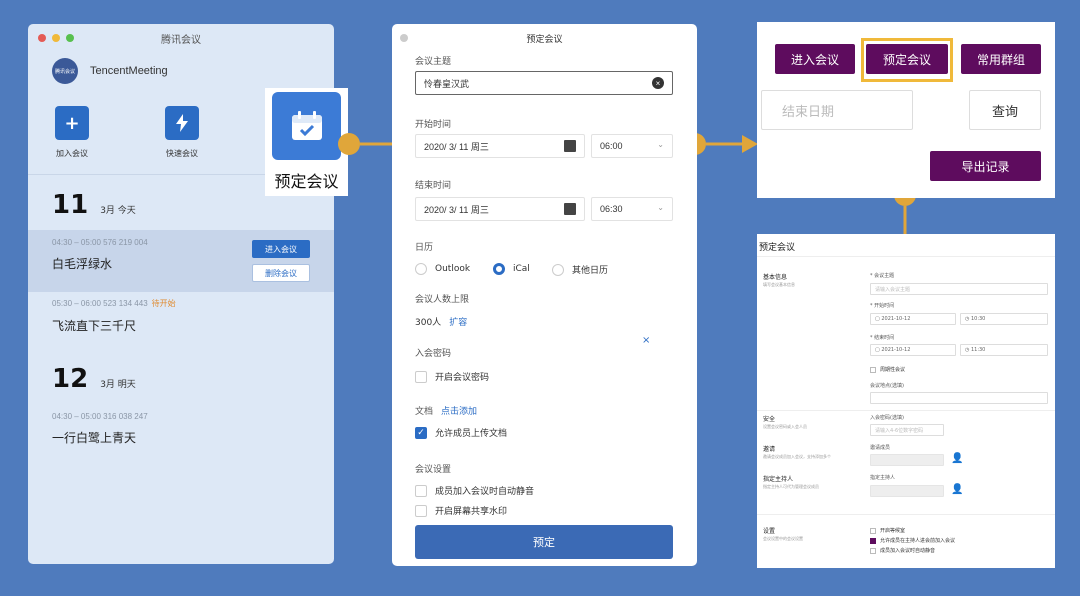  I want to click on clear-icon: ×, so click(658, 83).